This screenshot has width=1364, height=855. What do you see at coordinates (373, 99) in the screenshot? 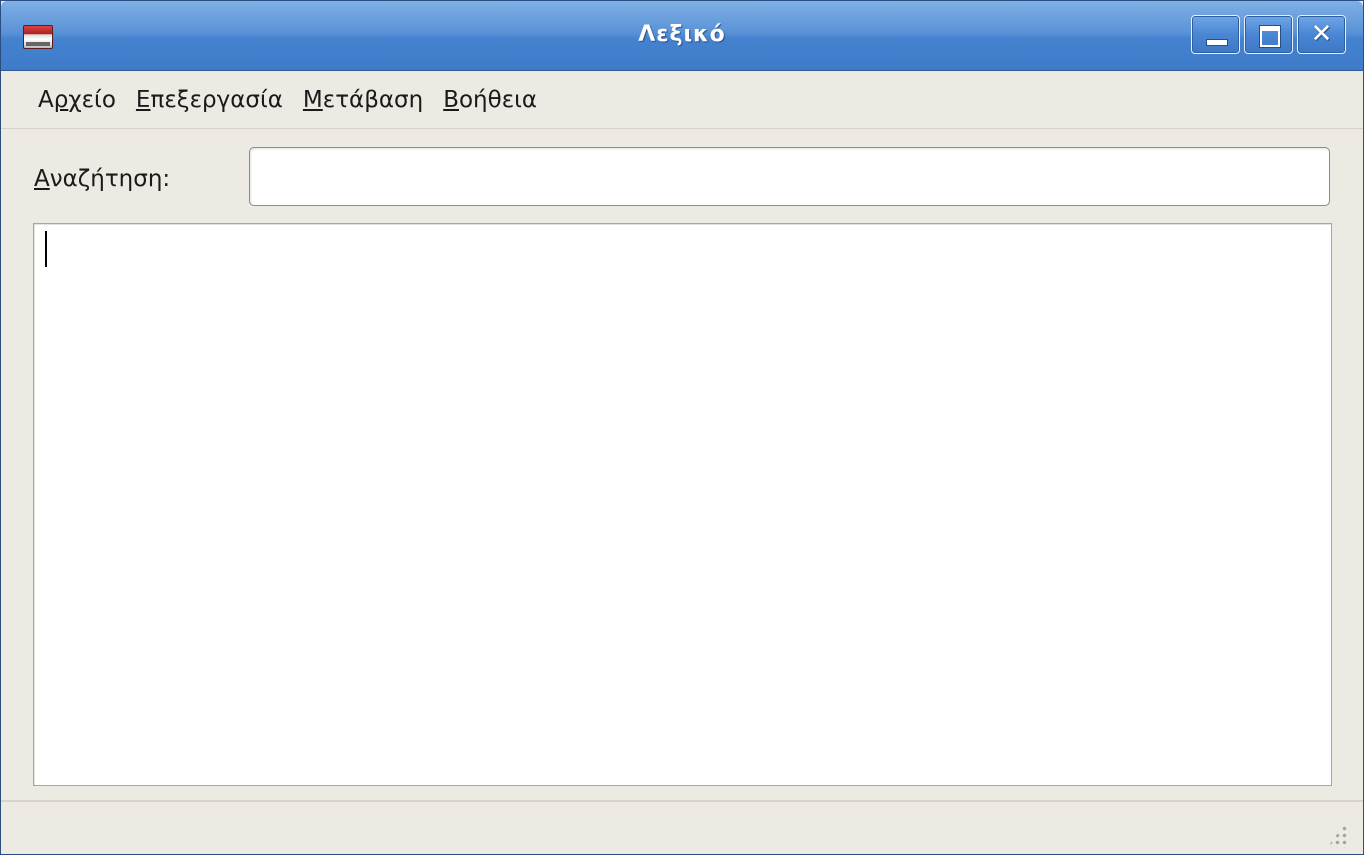
I see `menu-go-post: ετάβαση` at bounding box center [373, 99].